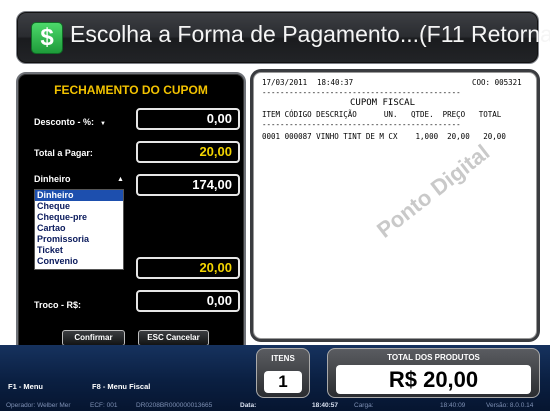 This screenshot has width=550, height=411. Describe the element at coordinates (335, 82) in the screenshot. I see `receipt-time: 18:40:37` at that location.